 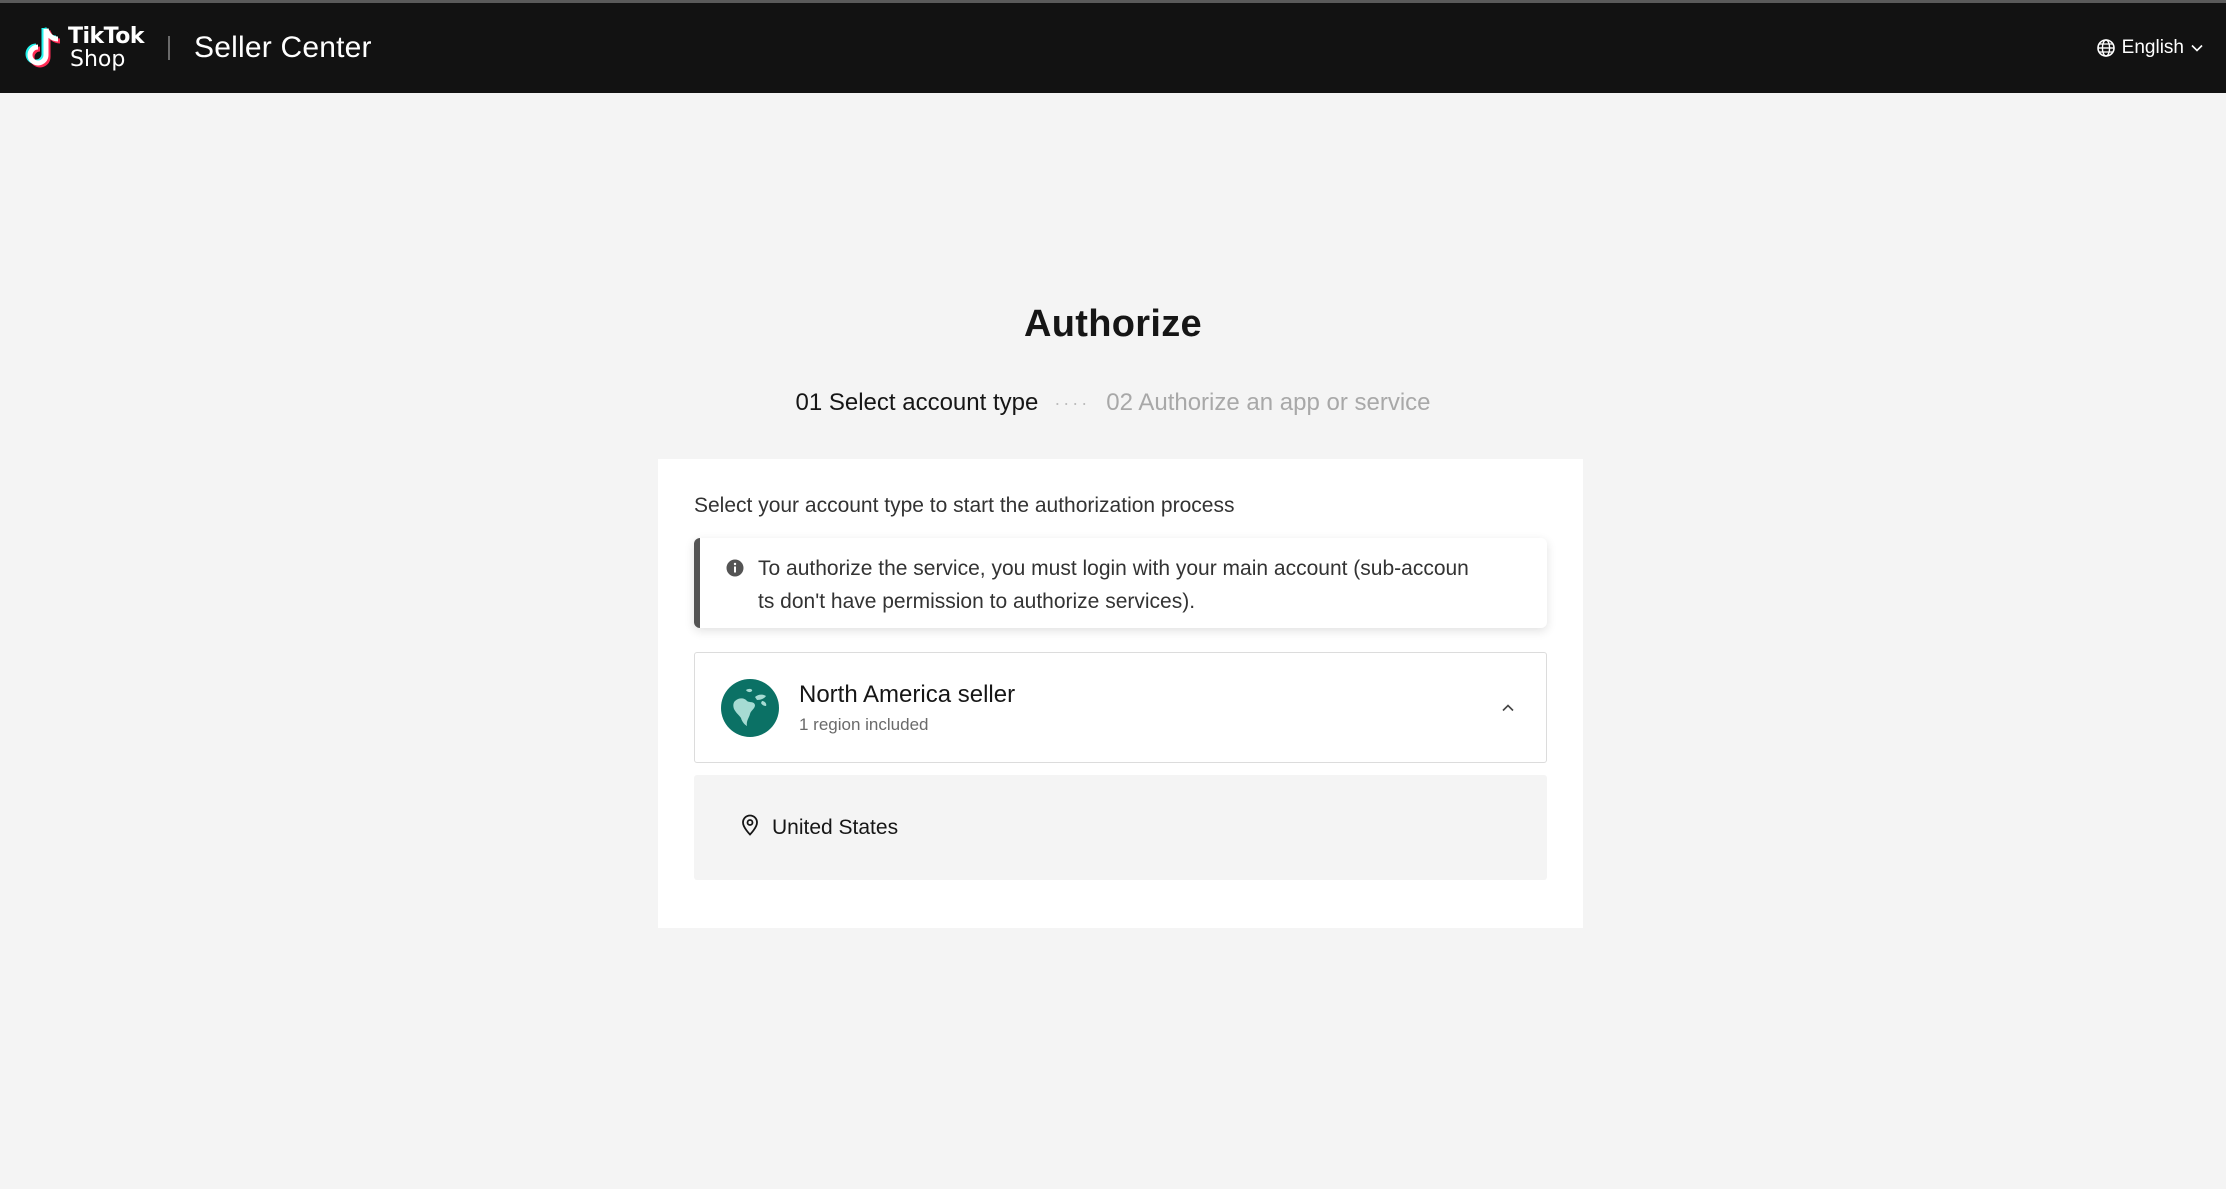 I want to click on location-pin-icon, so click(x=750, y=827).